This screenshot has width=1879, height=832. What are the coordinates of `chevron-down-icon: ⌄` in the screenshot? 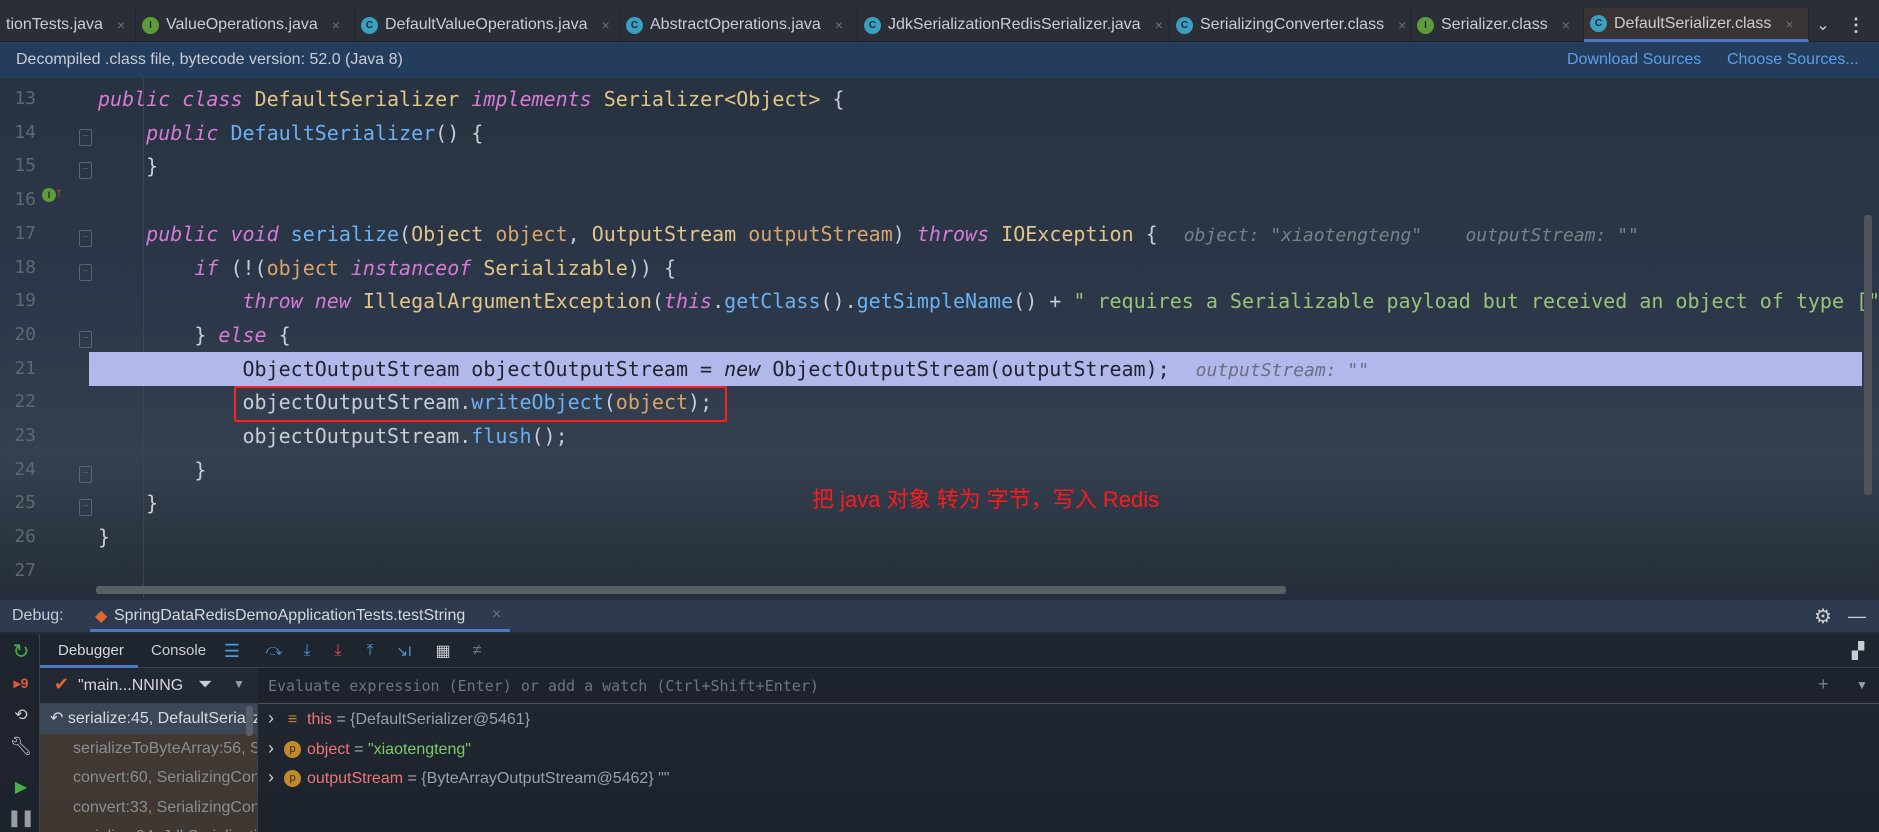 It's located at (1823, 25).